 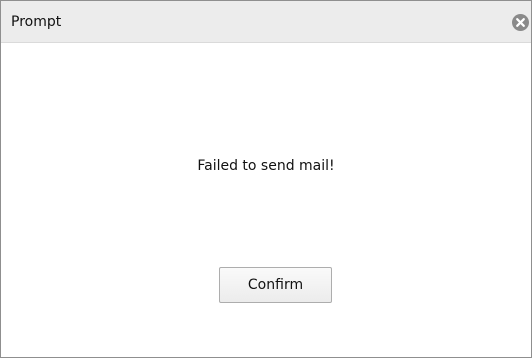 I want to click on close-icon, so click(x=520, y=22).